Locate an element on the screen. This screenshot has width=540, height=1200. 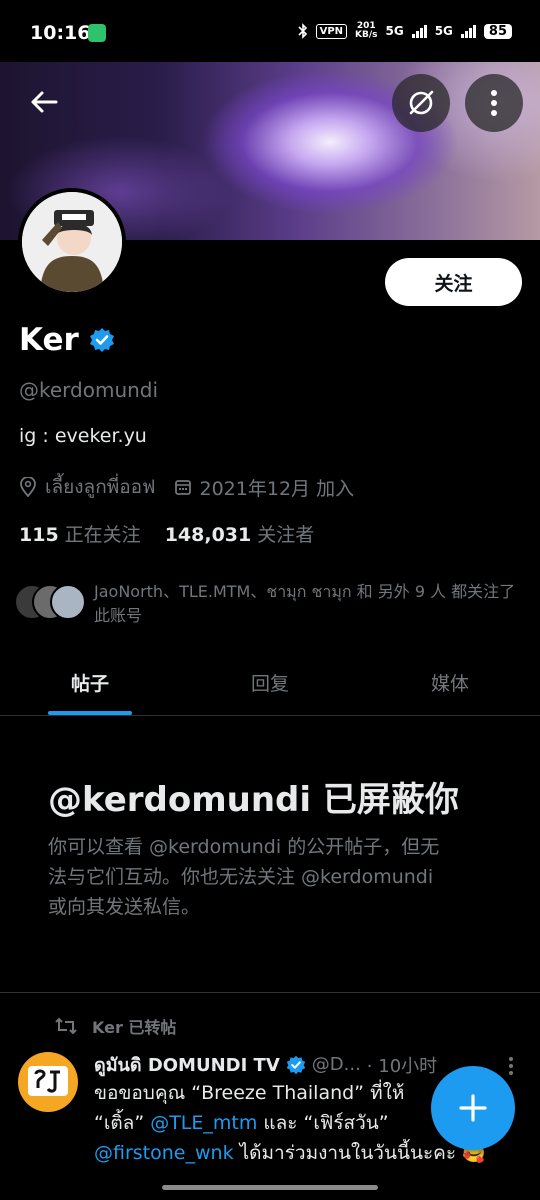
bluetooth-icon is located at coordinates (302, 31).